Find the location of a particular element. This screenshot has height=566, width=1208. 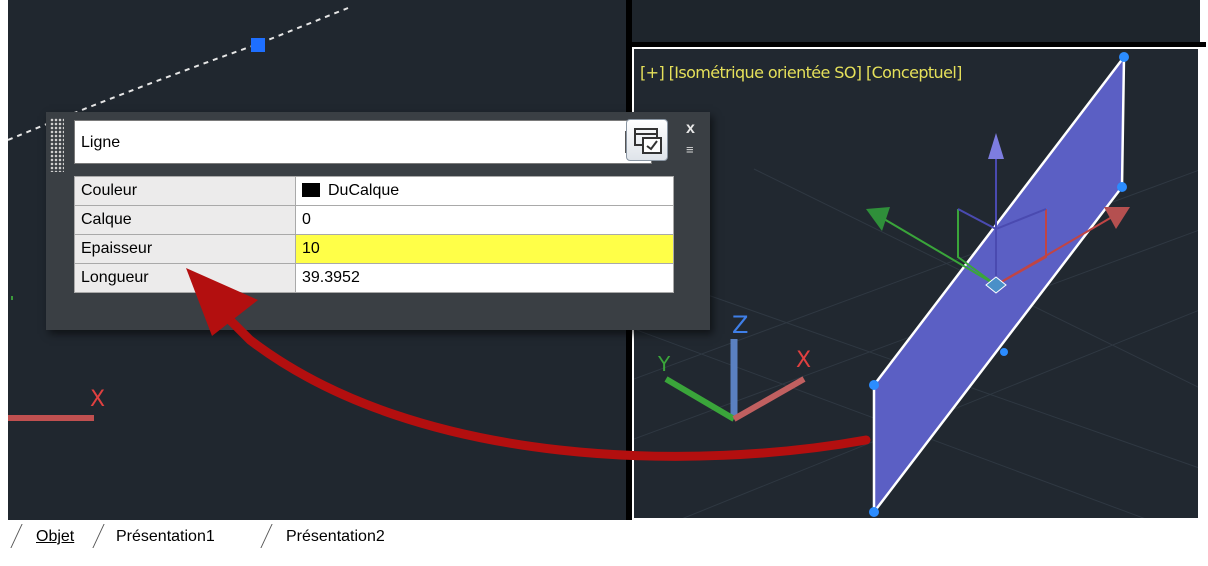

ucs-z-letter-icon: Z is located at coordinates (740, 325).